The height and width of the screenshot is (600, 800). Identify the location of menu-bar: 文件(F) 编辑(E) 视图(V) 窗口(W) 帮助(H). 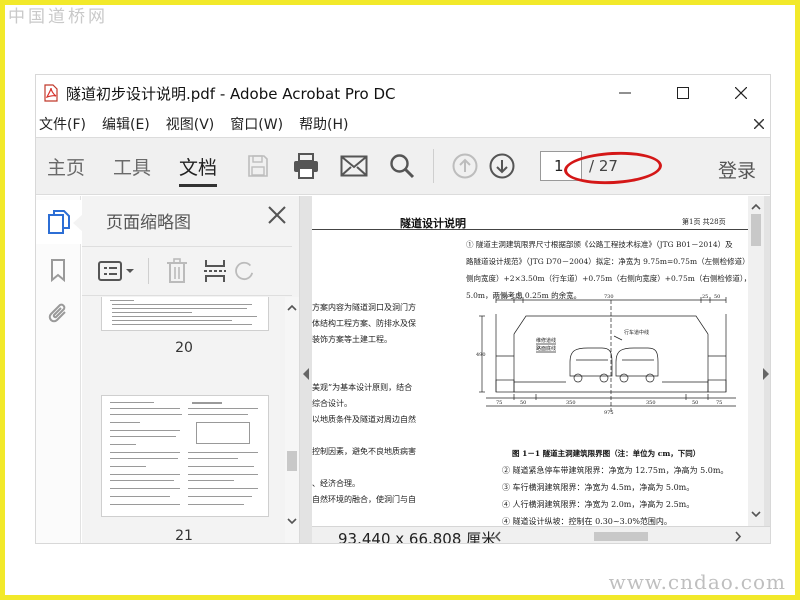
(403, 124).